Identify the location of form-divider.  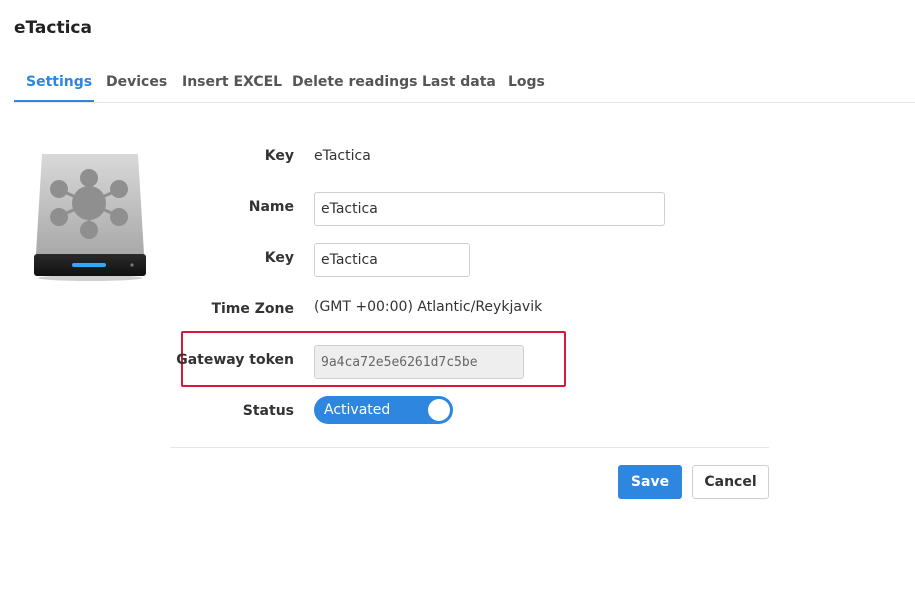
(469, 447).